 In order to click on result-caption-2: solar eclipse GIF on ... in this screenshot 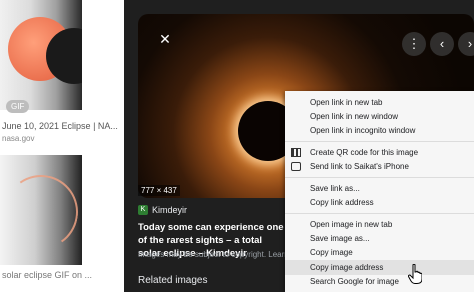, I will do `click(47, 275)`.